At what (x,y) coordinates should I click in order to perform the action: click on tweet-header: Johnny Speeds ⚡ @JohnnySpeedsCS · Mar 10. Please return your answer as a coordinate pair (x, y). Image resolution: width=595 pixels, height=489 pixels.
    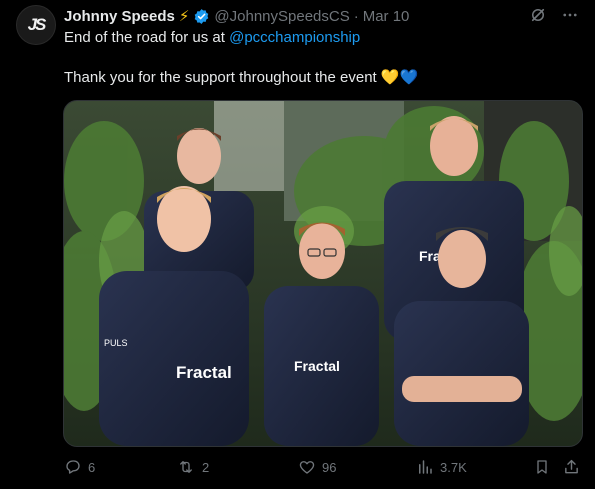
    Looking at the image, I should click on (321, 16).